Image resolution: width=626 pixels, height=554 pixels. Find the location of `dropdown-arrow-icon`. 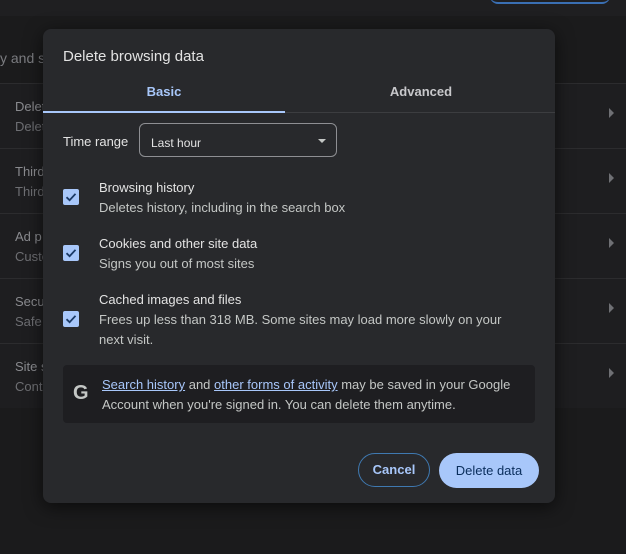

dropdown-arrow-icon is located at coordinates (322, 141).